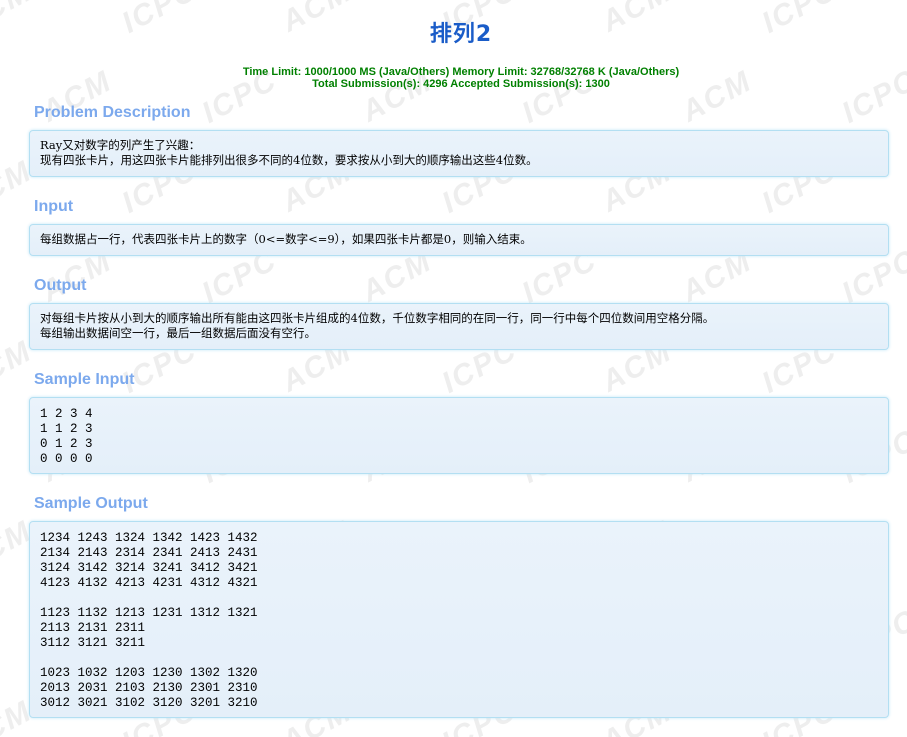 This screenshot has width=907, height=737. Describe the element at coordinates (66, 444) in the screenshot. I see `text-line: 0 1 2 3` at that location.